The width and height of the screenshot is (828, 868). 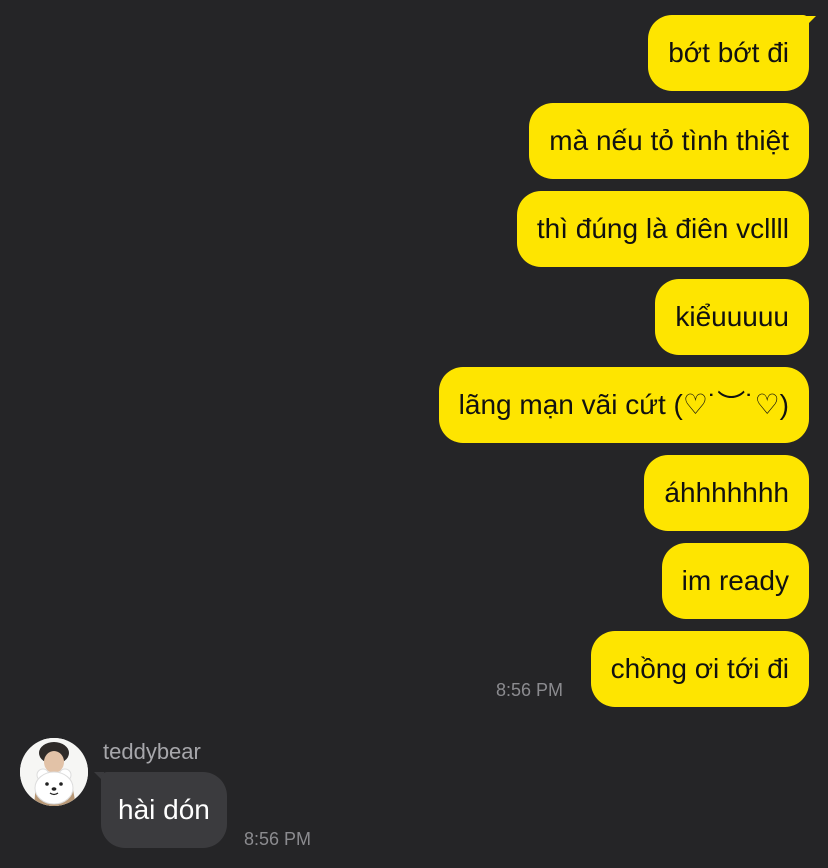 I want to click on sender-avatar, so click(x=54, y=772).